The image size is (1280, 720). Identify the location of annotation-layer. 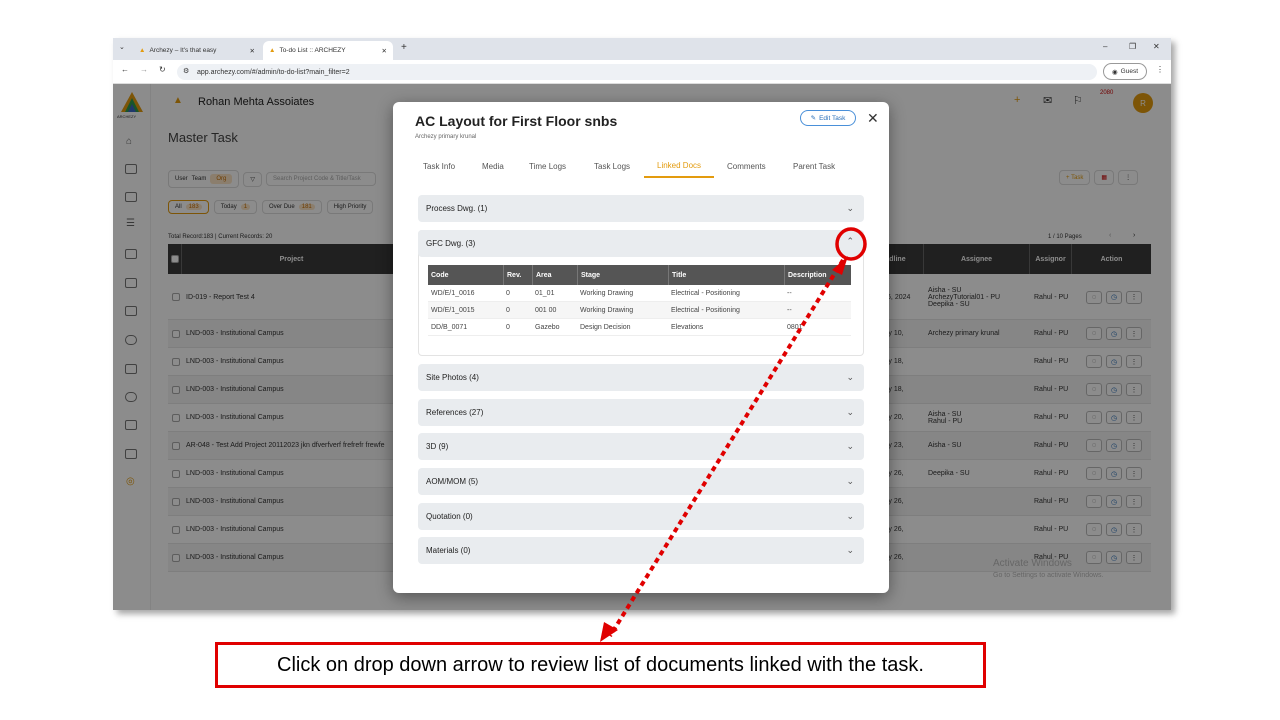
(733, 434).